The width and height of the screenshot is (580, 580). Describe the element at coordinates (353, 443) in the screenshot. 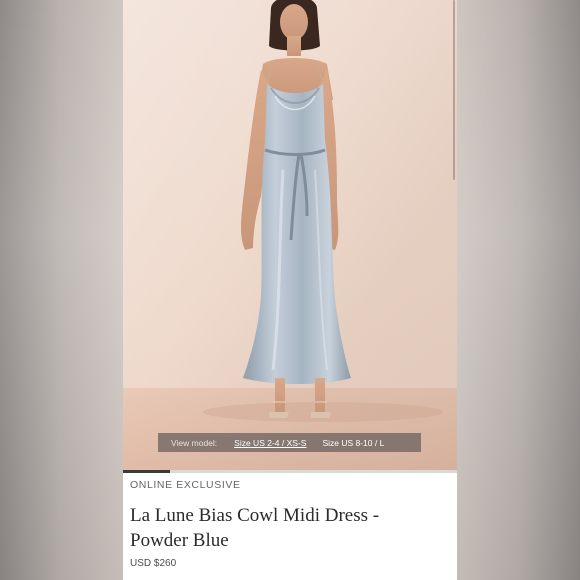

I see `size-option-l: Size US 8-10 / L` at that location.